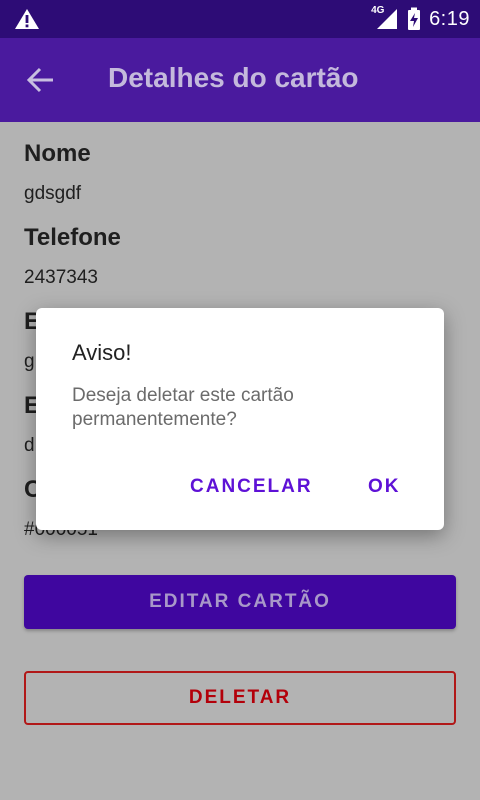  I want to click on battery-charging-icon, so click(414, 18).